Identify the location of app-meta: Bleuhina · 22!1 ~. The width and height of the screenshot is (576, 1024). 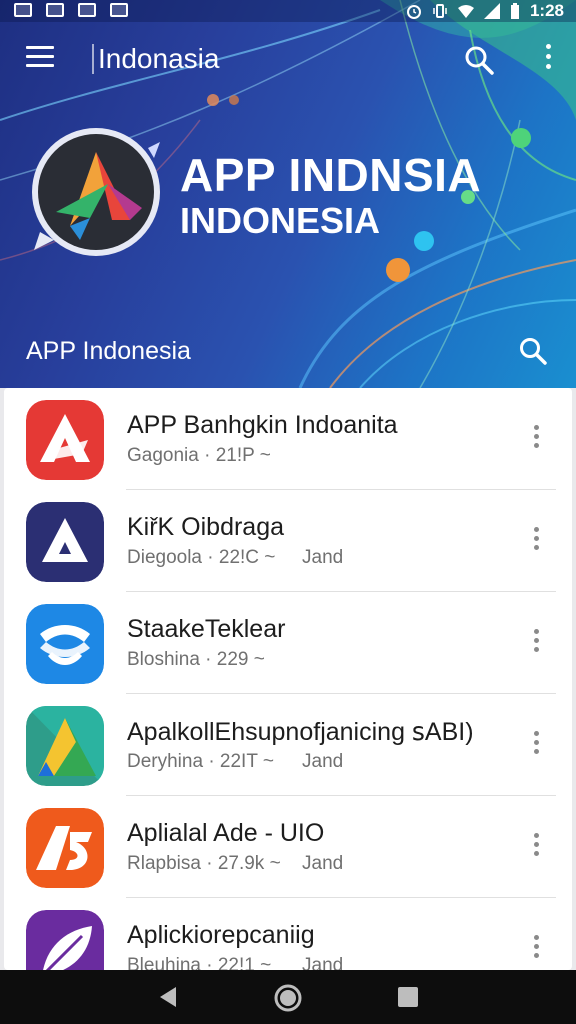
(199, 962).